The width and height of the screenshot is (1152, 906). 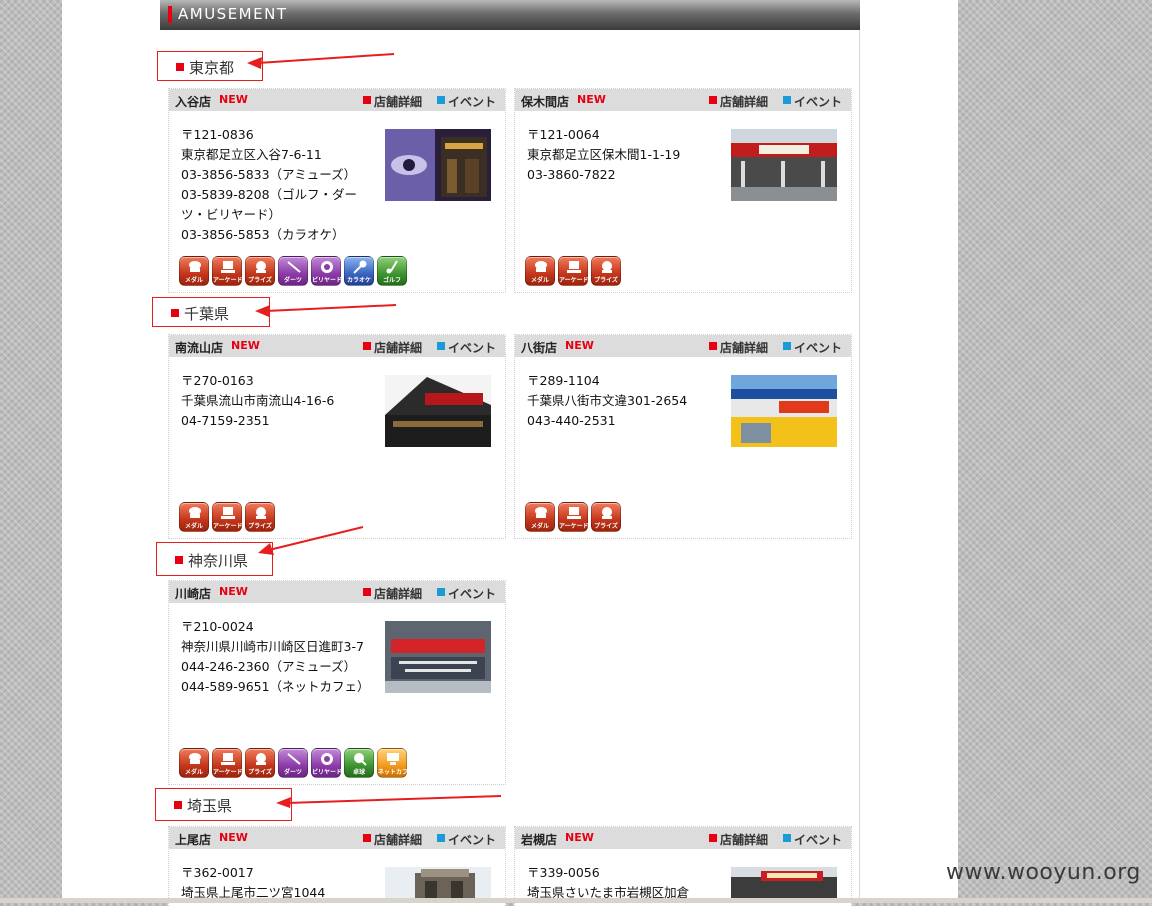 I want to click on region-tokyo: 東京都, so click(x=210, y=66).